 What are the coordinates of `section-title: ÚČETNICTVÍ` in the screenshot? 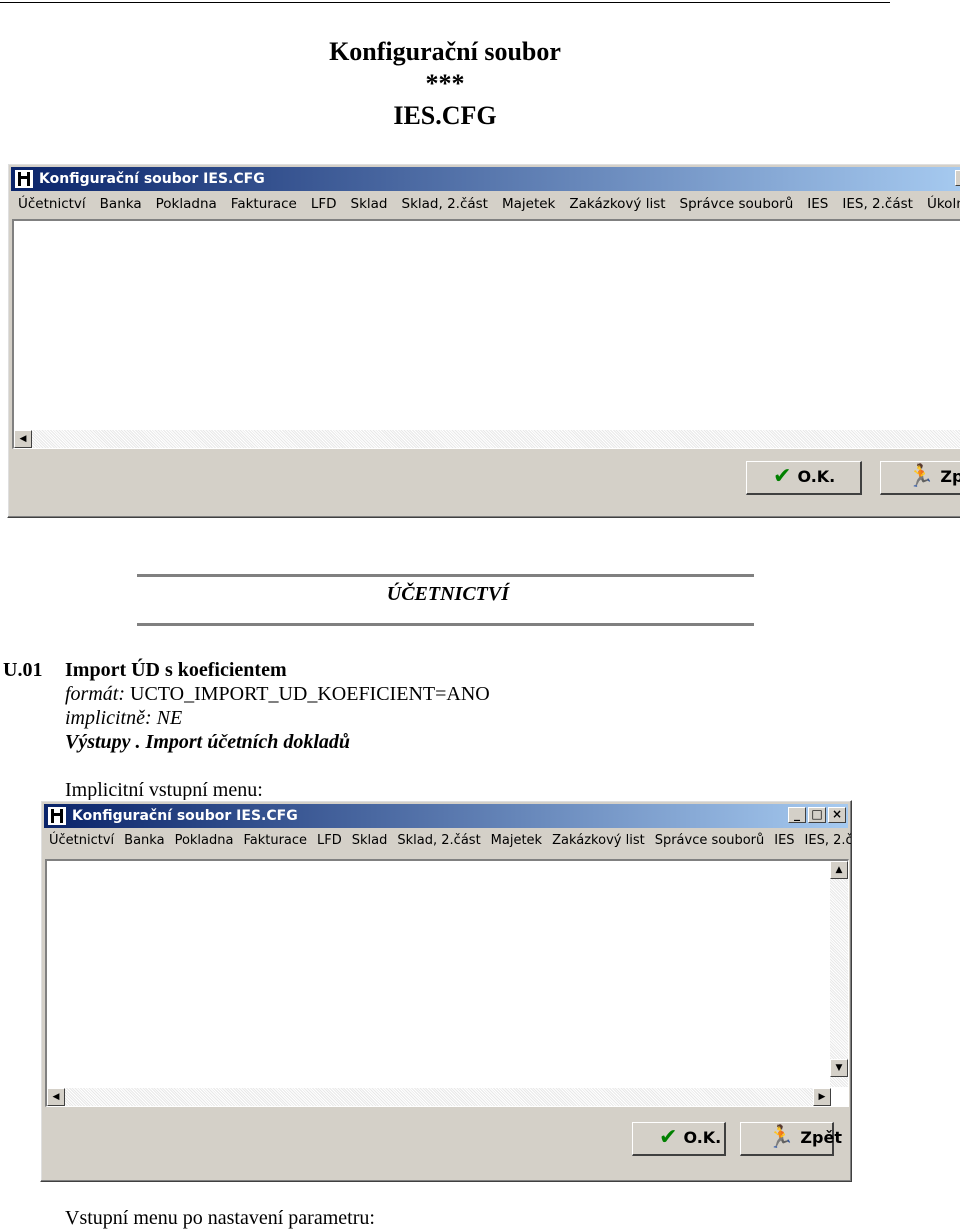 It's located at (447, 594).